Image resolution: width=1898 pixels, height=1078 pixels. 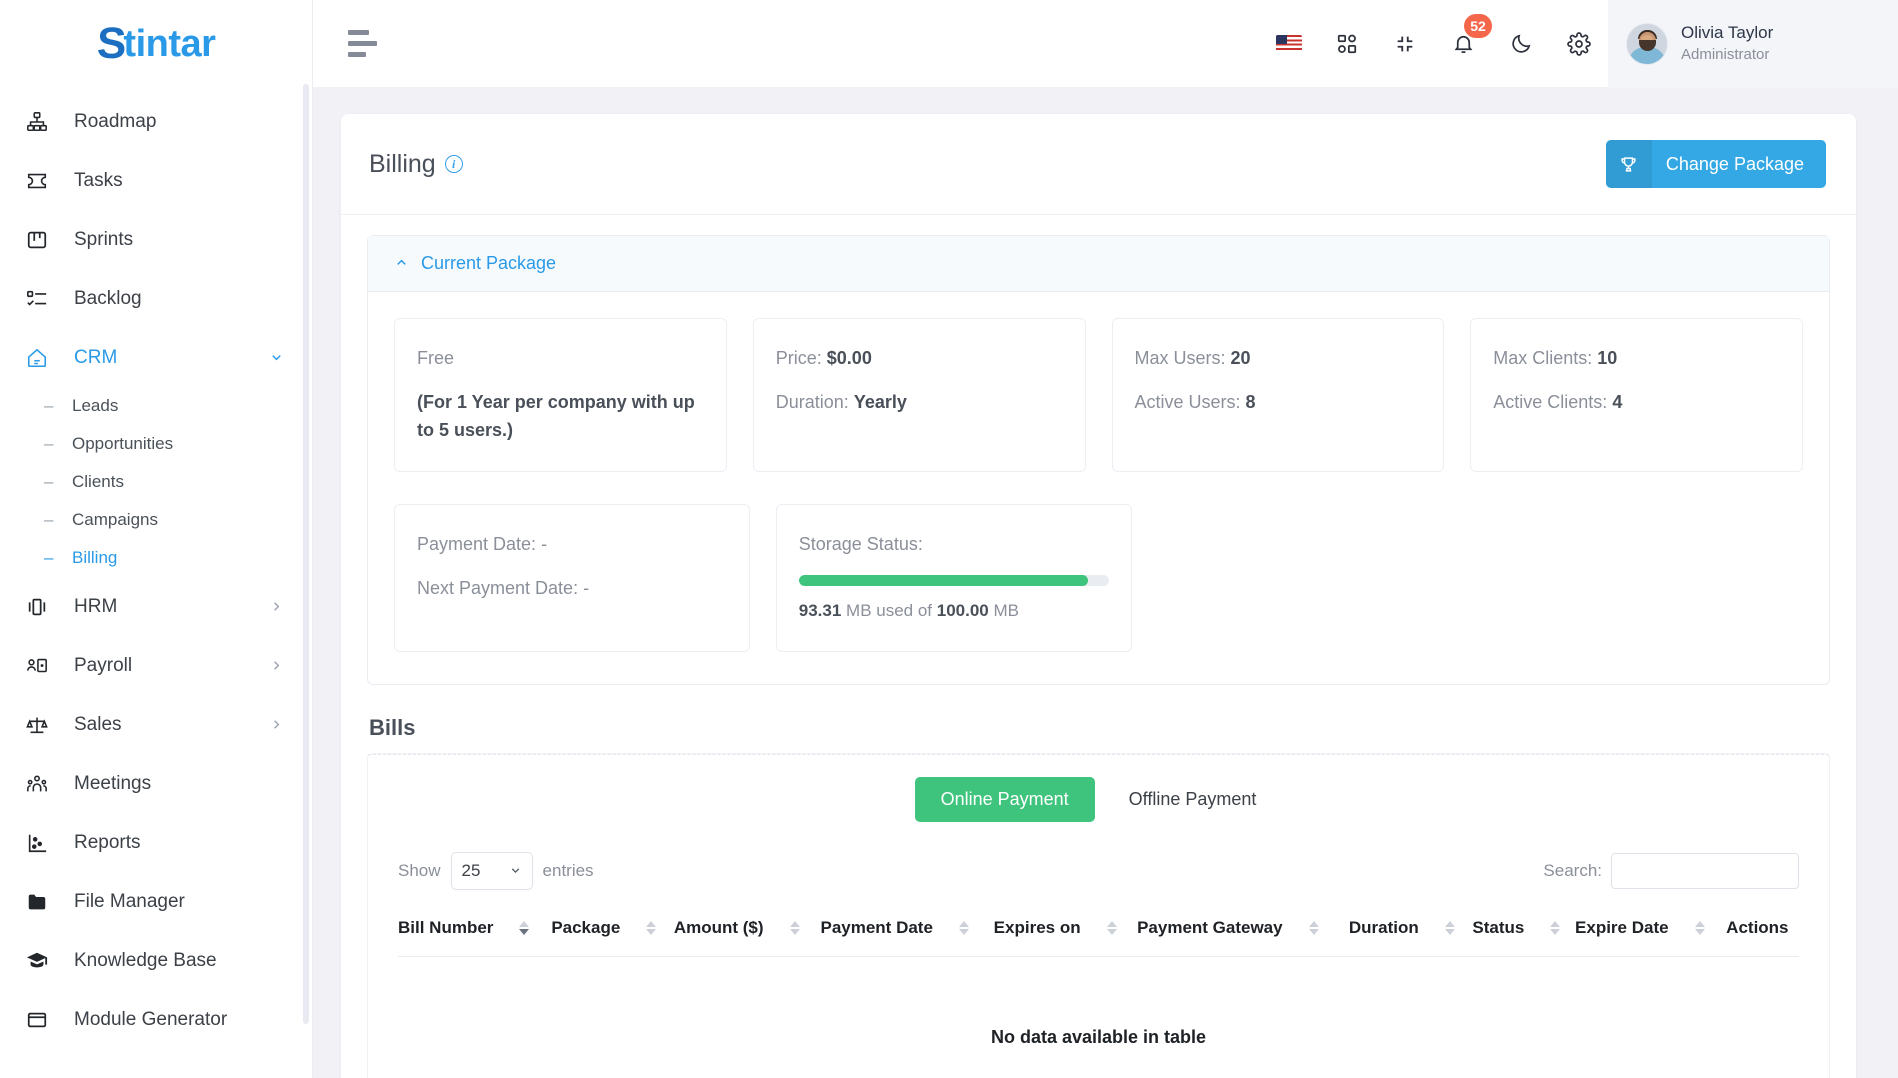 I want to click on sidebar-subitem-label: Campaigns, so click(x=115, y=519).